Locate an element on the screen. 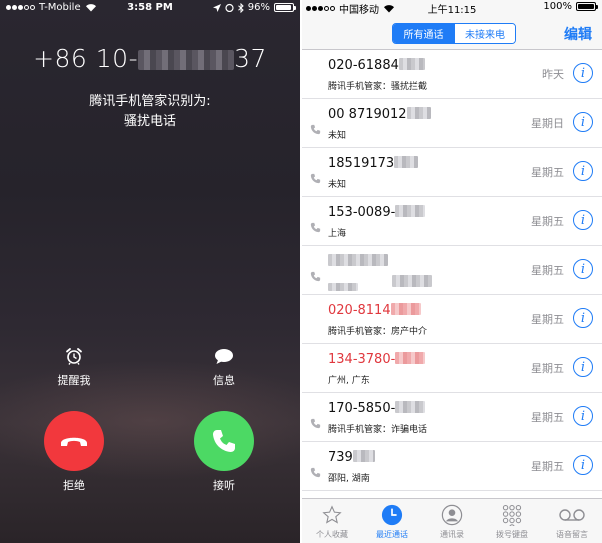  caller-number-suffix: 37 is located at coordinates (250, 58).